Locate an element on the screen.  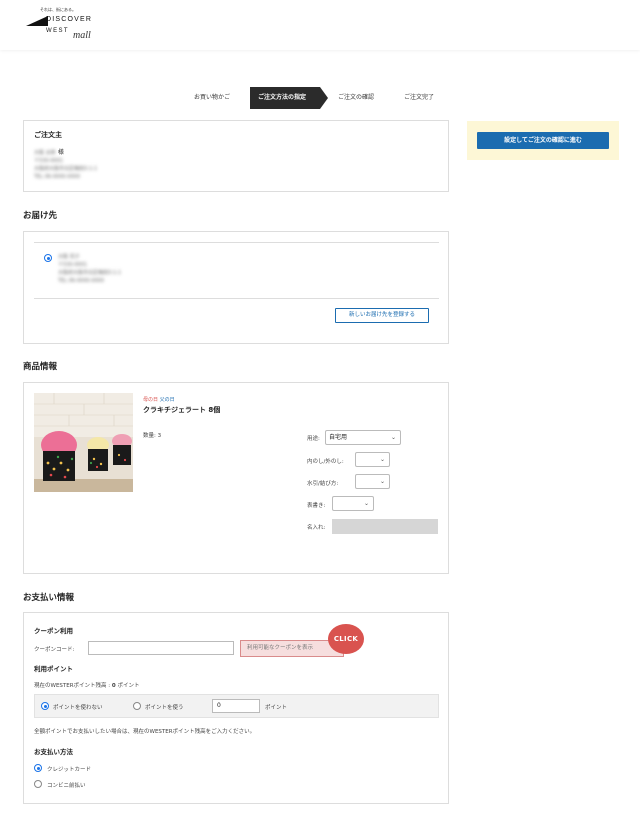
points-use-label: ポイントを使う is located at coordinates (164, 708).